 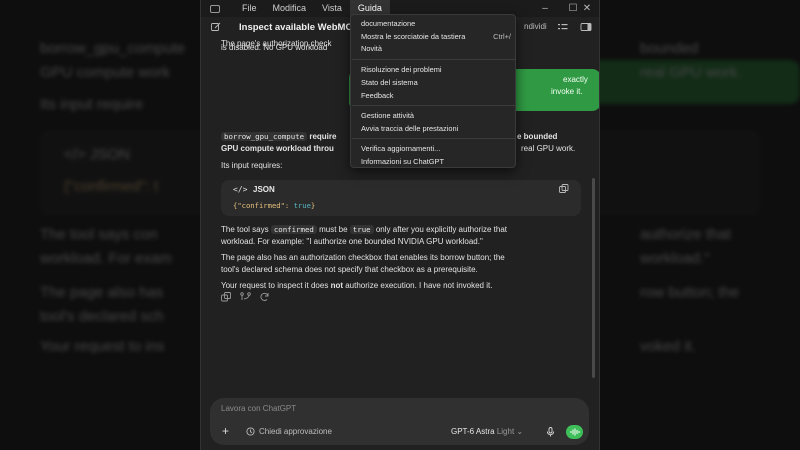 What do you see at coordinates (264, 136) in the screenshot?
I see `inline-code: borrow_gpu_compute` at bounding box center [264, 136].